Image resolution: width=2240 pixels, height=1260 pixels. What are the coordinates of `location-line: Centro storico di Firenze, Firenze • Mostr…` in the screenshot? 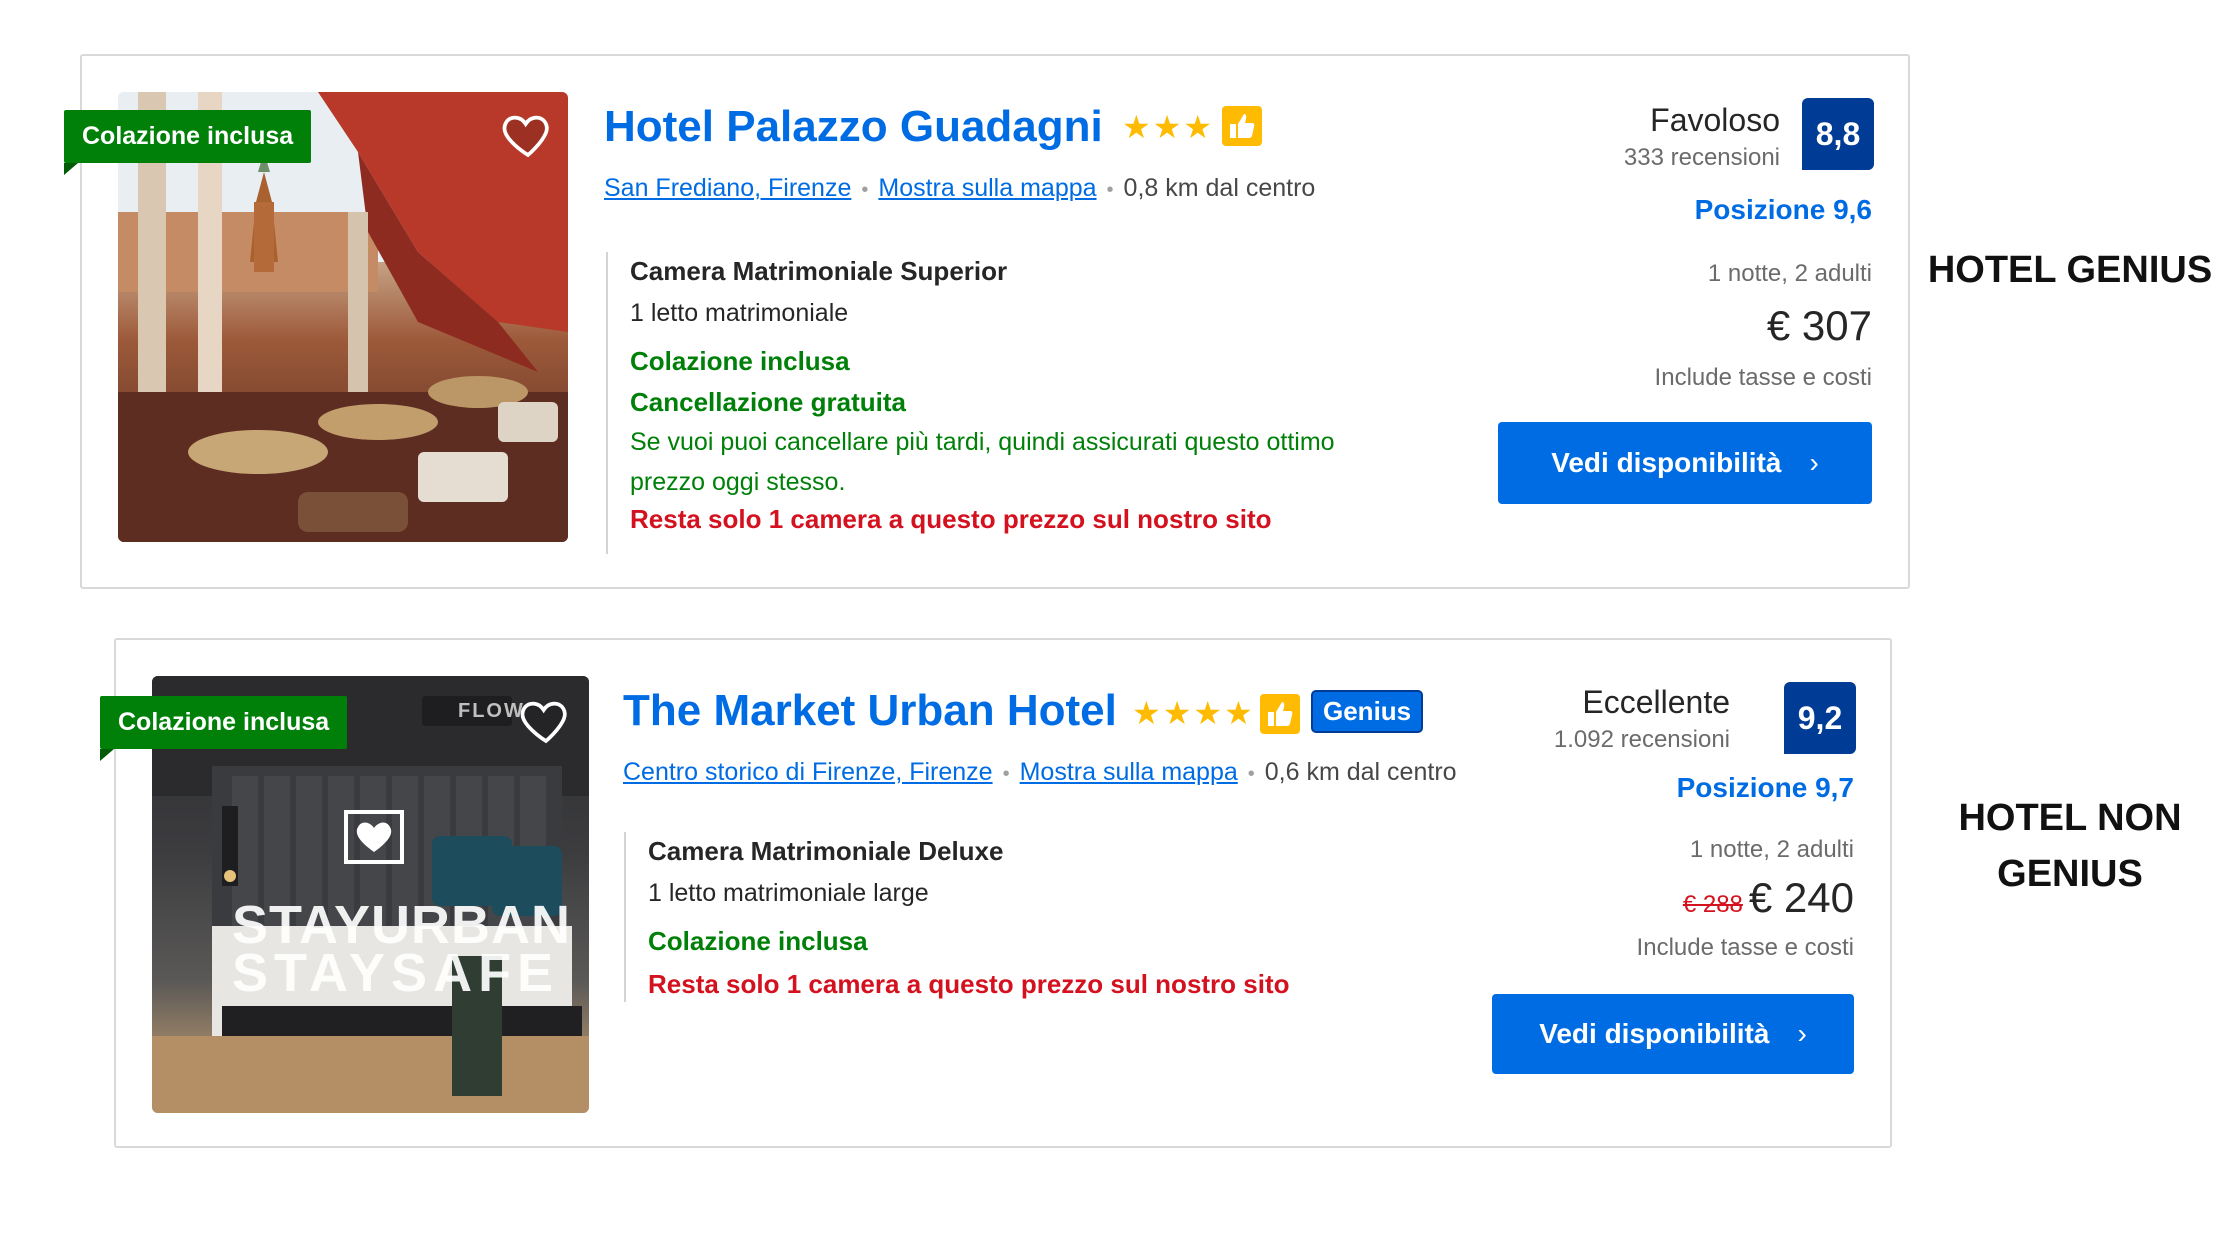 It's located at (1040, 772).